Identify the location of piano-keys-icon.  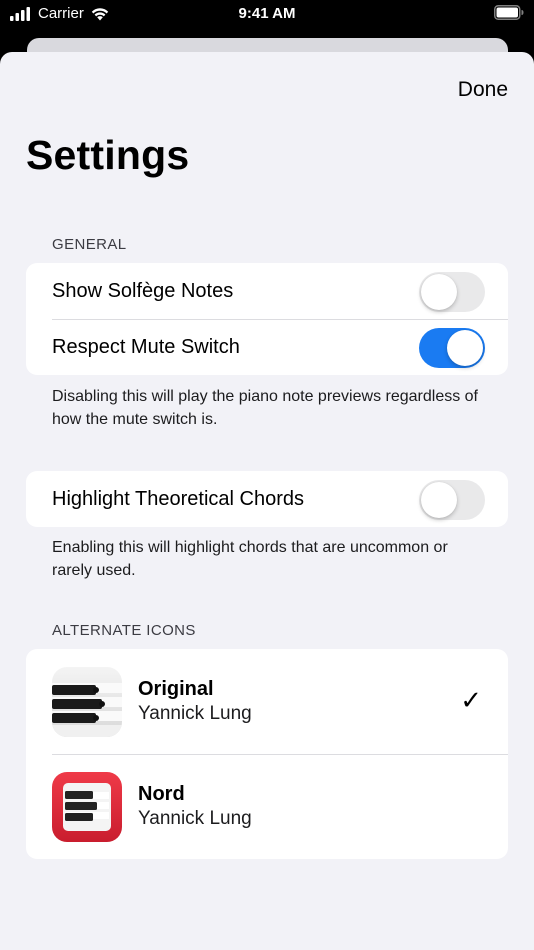
(87, 701).